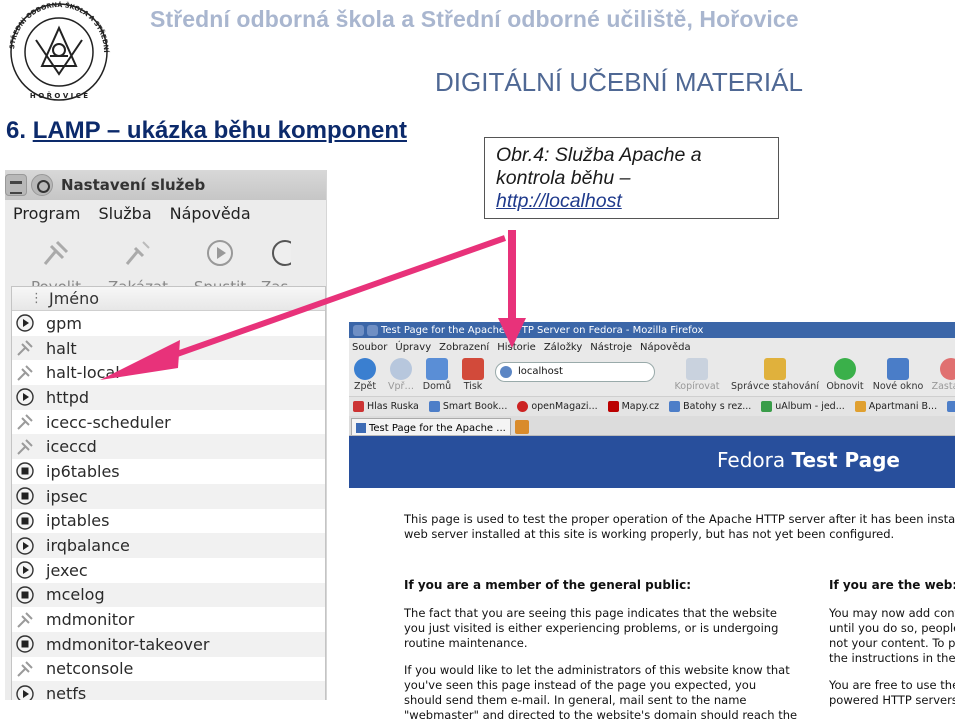 The image size is (960, 726). I want to click on arrow-to-urlbar, so click(512, 289).